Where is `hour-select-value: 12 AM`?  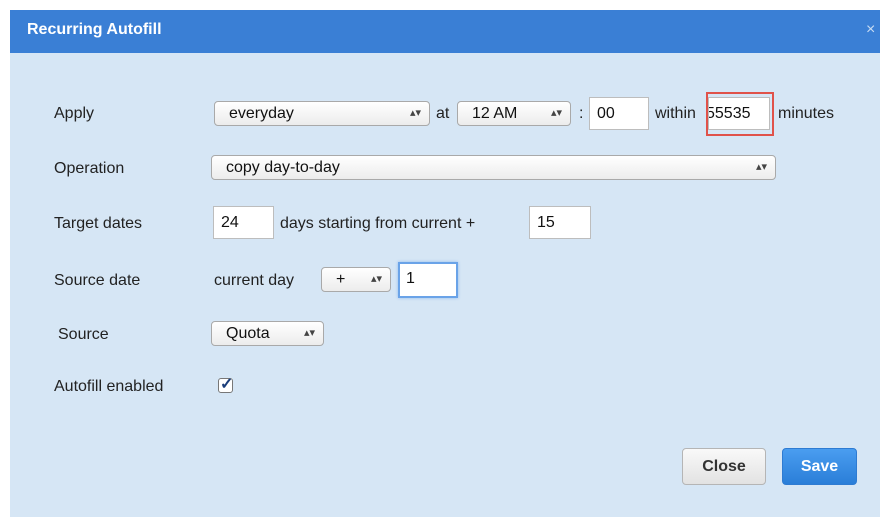
hour-select-value: 12 AM is located at coordinates (495, 113).